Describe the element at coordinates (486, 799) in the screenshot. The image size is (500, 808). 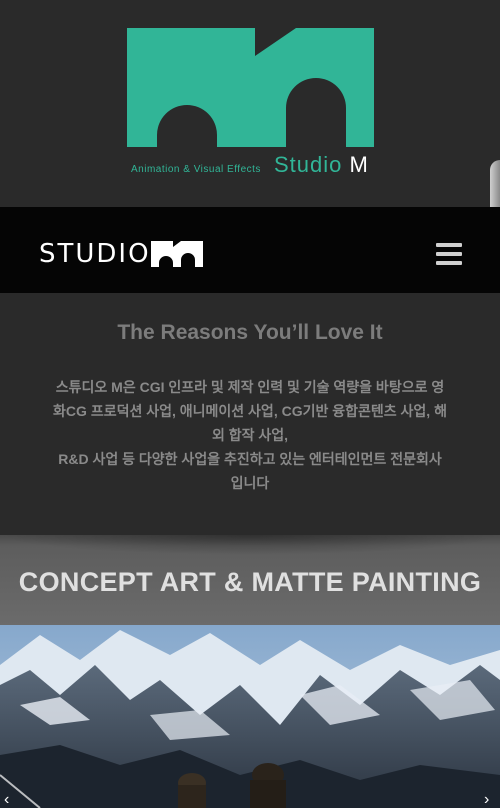
I see `slider-next-arrow: ›` at that location.